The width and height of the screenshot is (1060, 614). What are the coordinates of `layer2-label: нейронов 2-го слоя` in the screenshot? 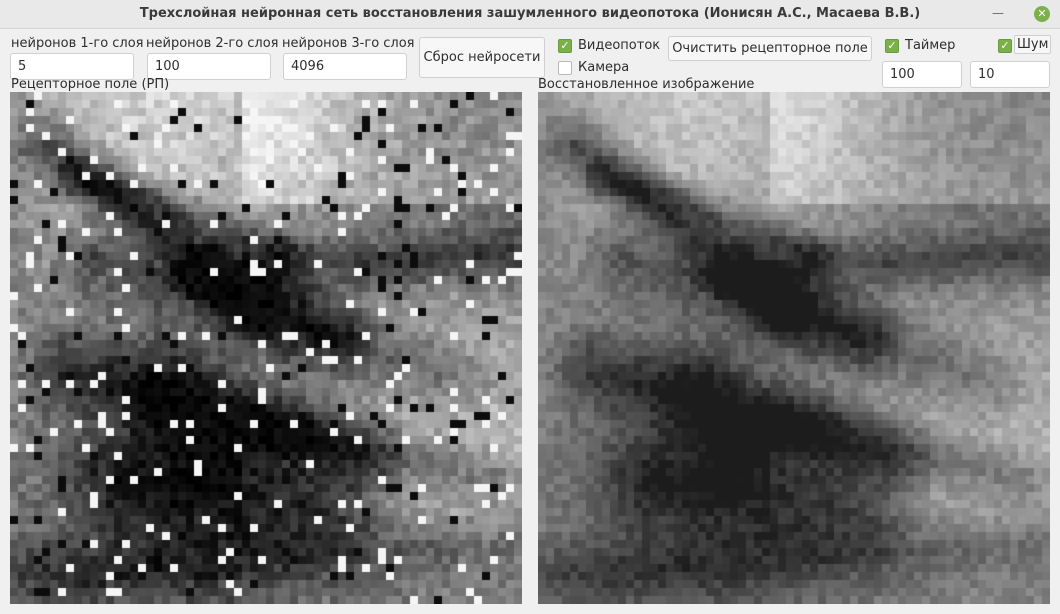 It's located at (212, 43).